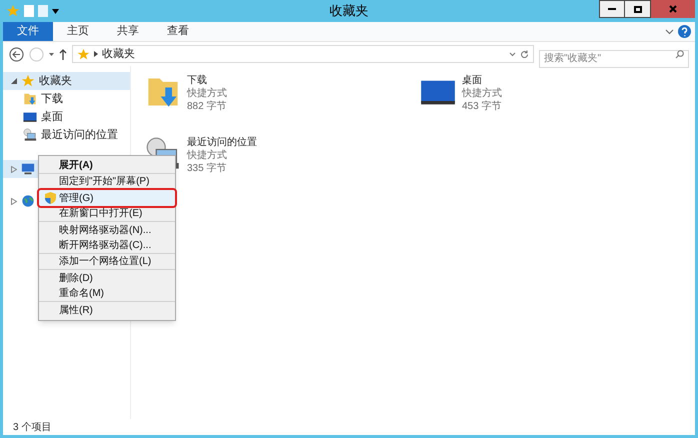 This screenshot has height=438, width=698. I want to click on menu-item: 重命名(M), so click(107, 294).